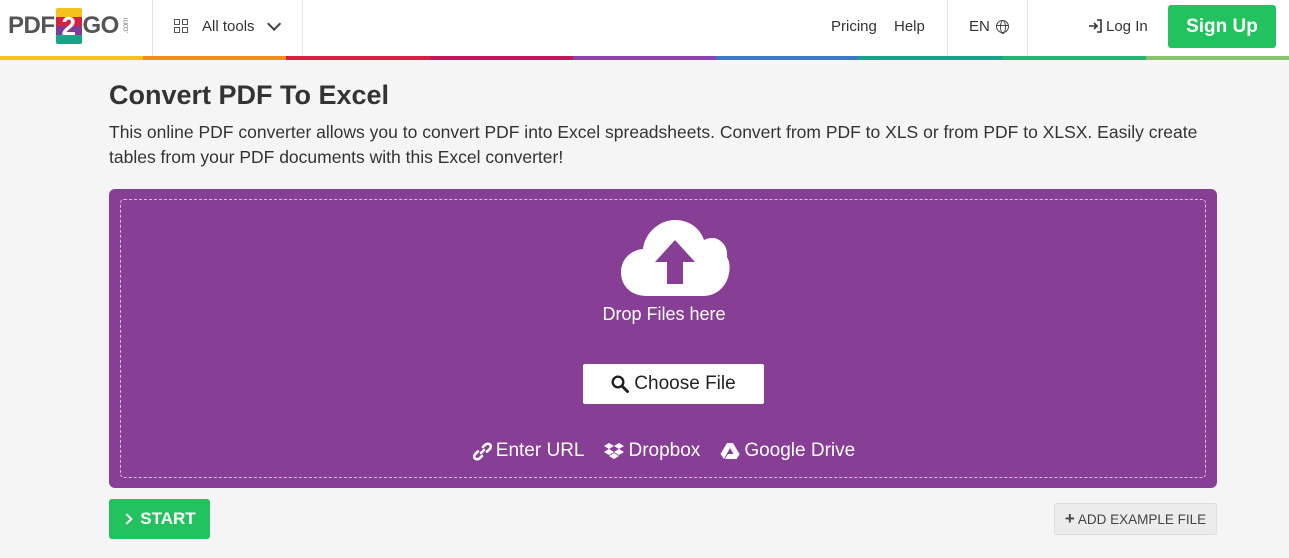  I want to click on plus-icon: +, so click(1069, 518).